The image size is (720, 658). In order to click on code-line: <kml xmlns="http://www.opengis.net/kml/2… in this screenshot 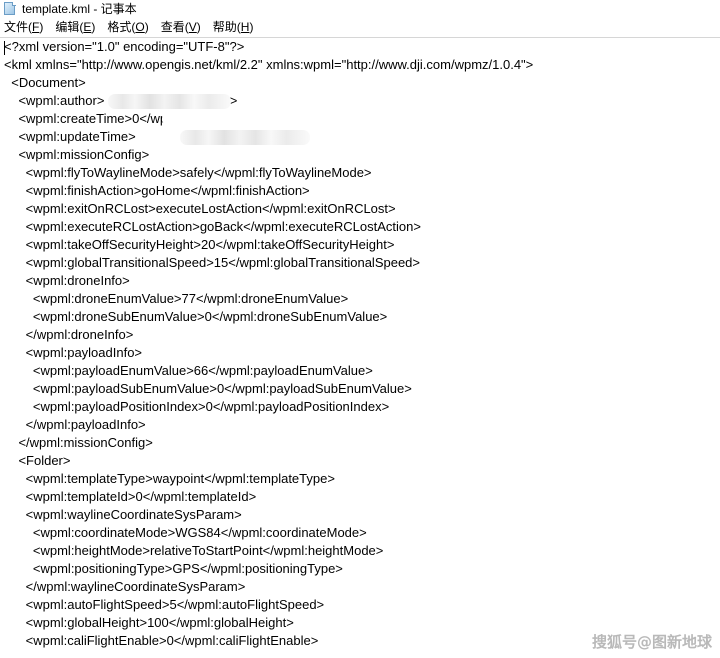, I will do `click(269, 64)`.